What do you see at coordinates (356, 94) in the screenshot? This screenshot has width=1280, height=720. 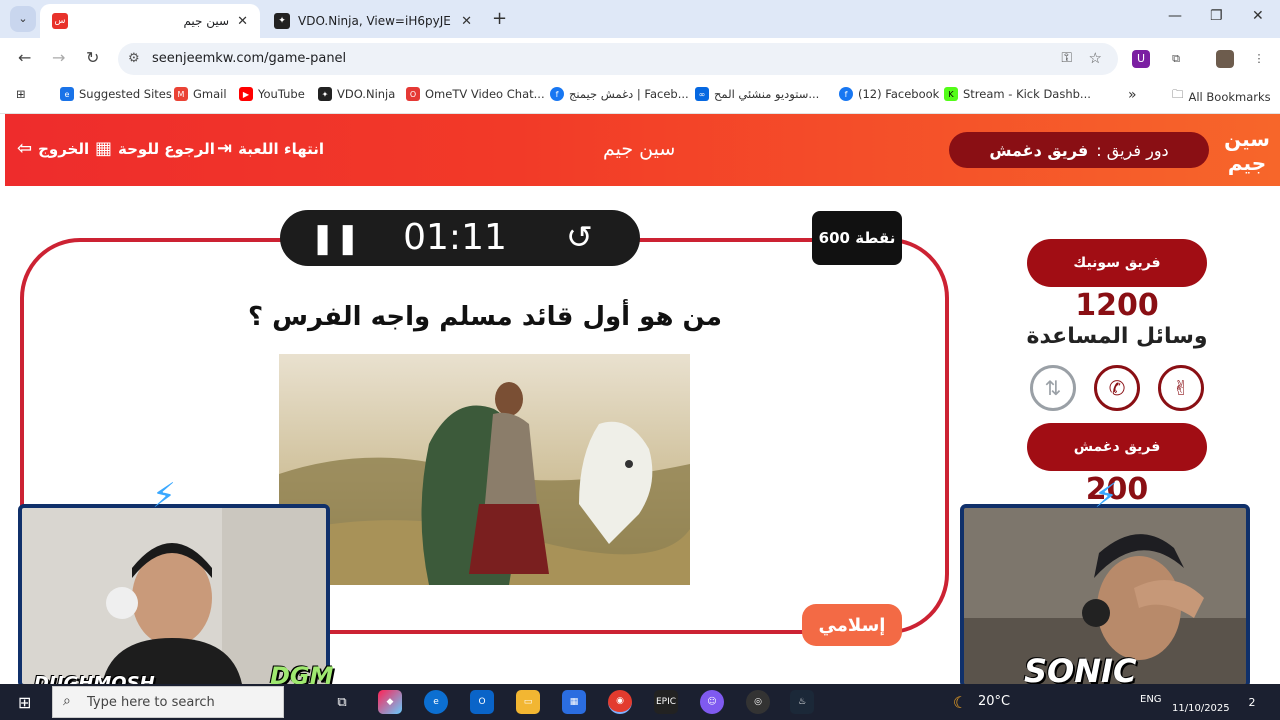 I see `bookmark-vdo-ninja: ✦ VDO.Ninja` at bounding box center [356, 94].